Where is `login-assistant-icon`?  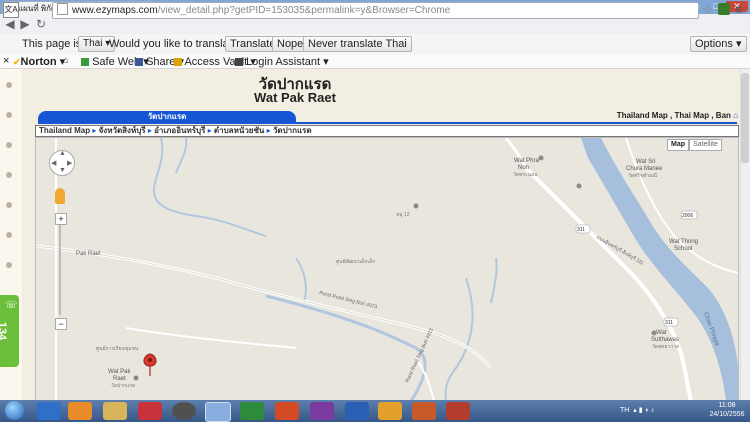
login-assistant-icon is located at coordinates (239, 62).